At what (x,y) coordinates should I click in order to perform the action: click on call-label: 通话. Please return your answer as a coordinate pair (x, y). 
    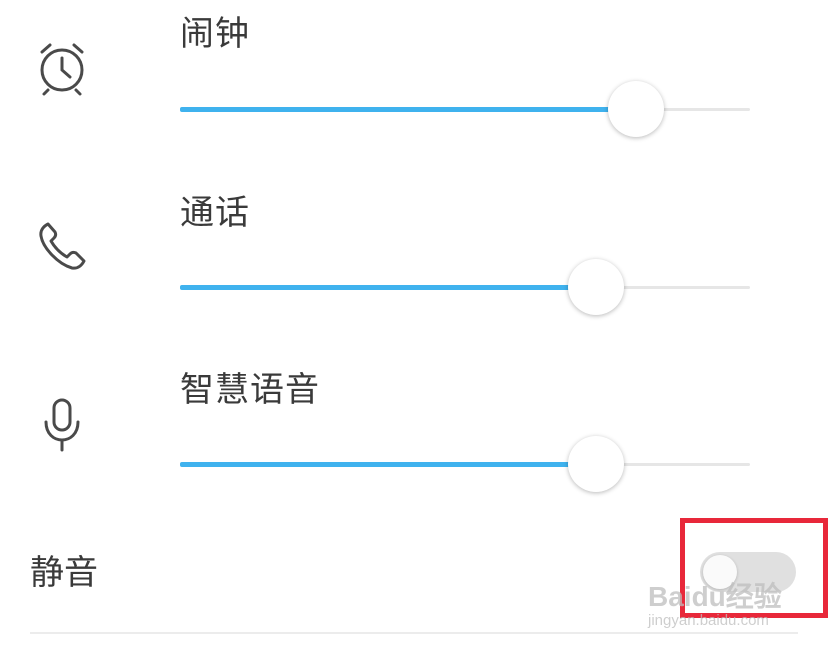
    Looking at the image, I should click on (215, 213).